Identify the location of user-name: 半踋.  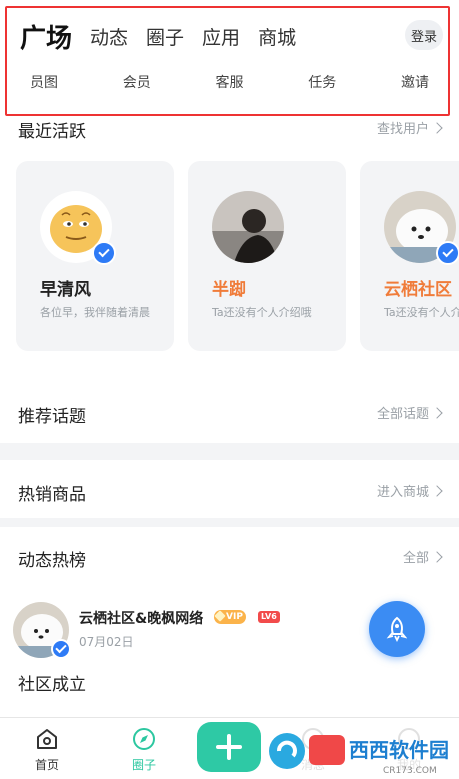
(229, 290).